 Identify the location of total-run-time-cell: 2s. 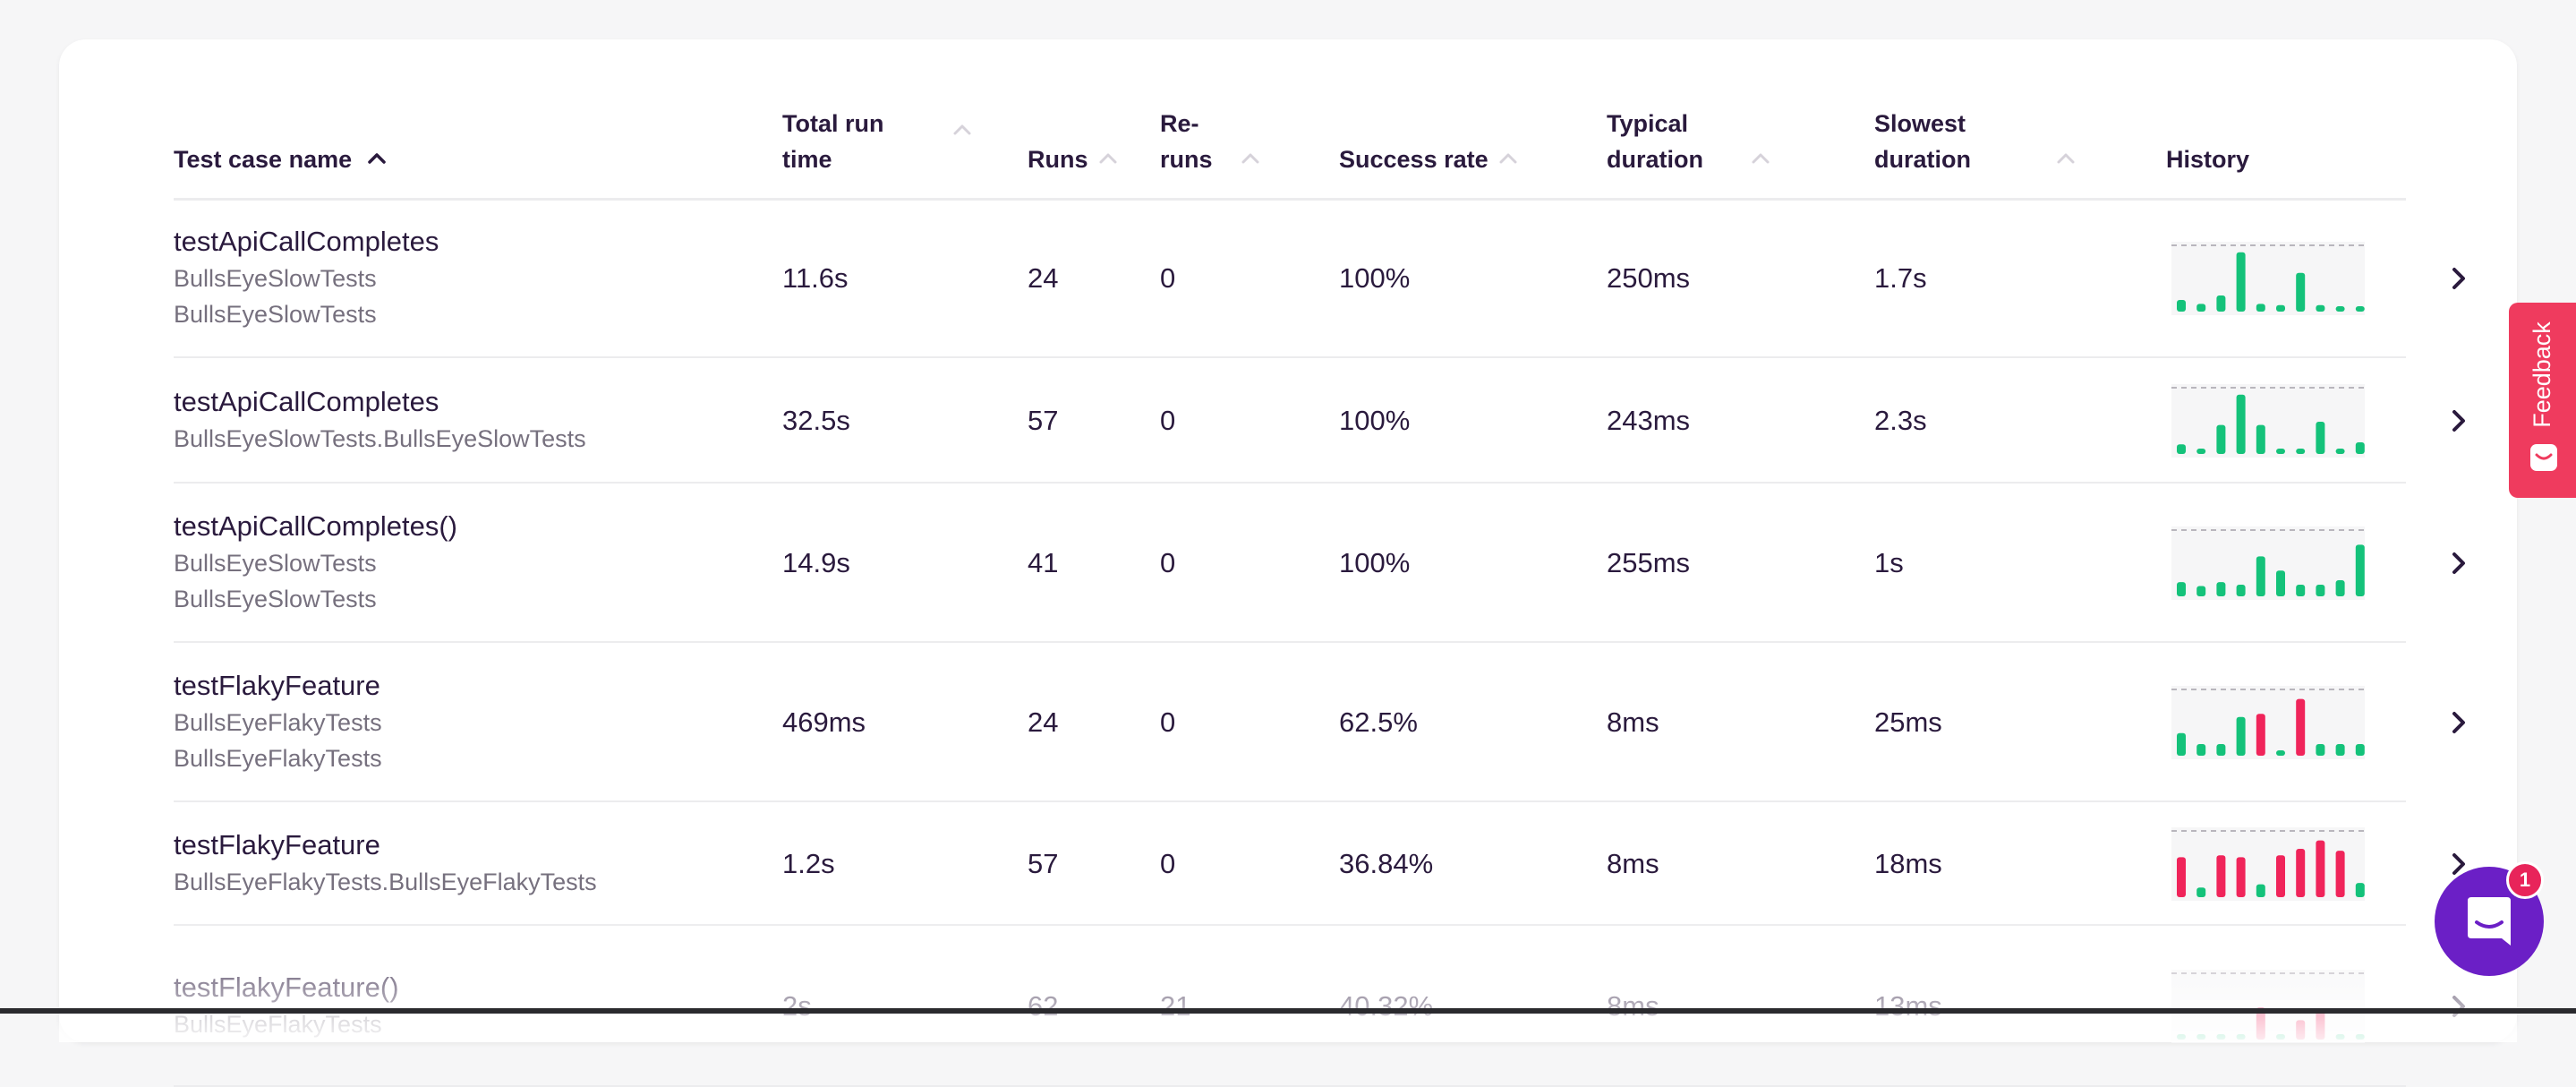
(797, 1006).